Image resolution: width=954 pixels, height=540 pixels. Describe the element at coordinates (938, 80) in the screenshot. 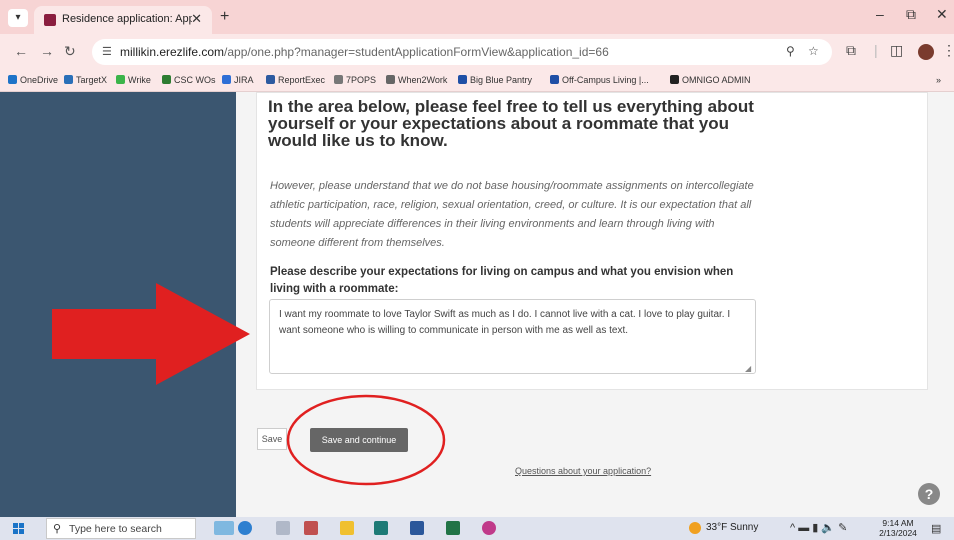

I see `bookmarks-overflow-icon: »` at that location.